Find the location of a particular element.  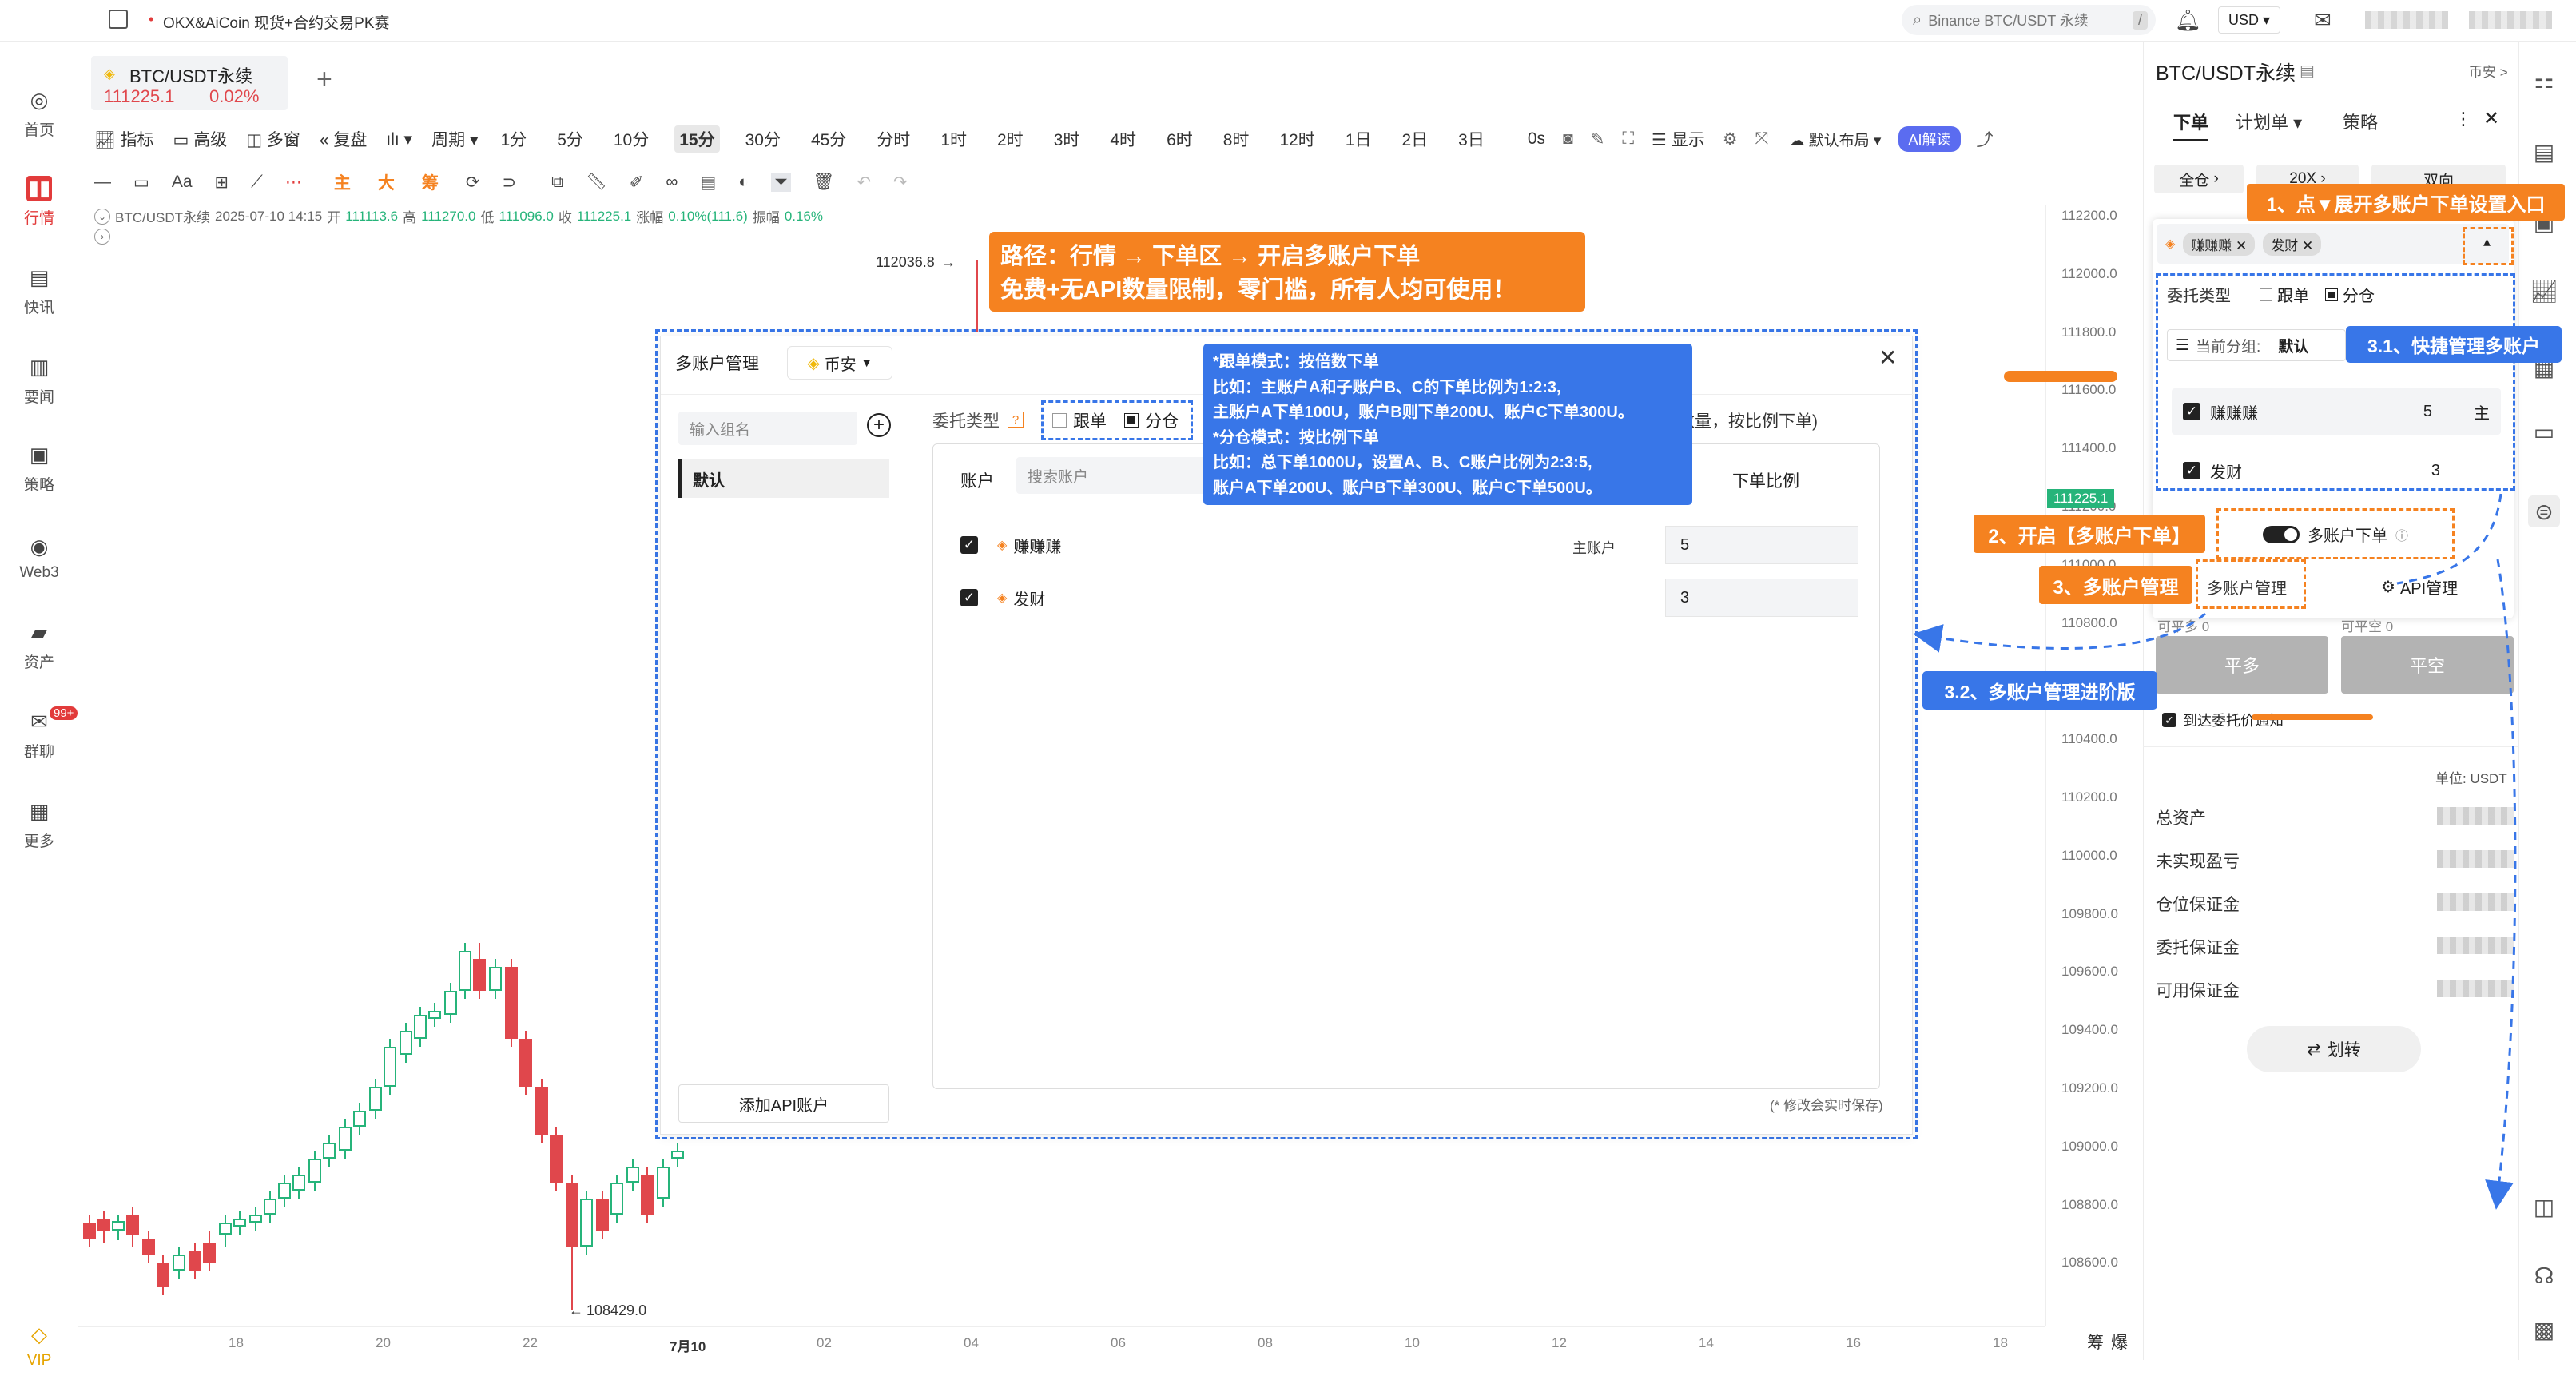

arrow-to-api is located at coordinates (2449, 539).